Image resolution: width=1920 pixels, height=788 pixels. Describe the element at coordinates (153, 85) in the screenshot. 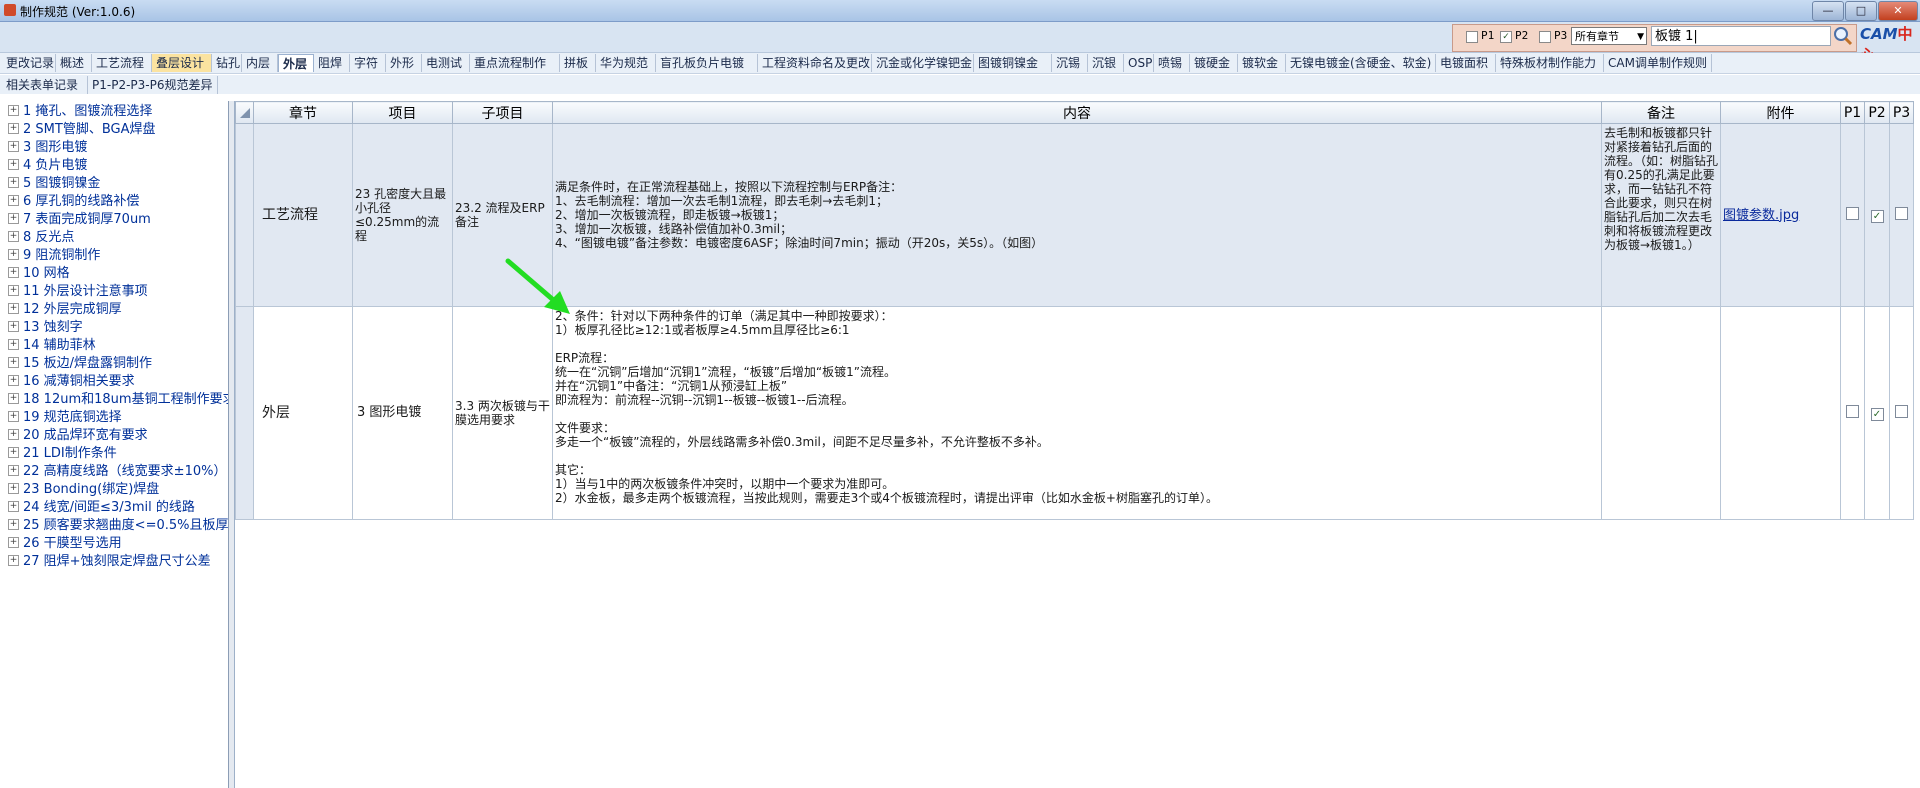

I see `tab2-1: P1-P2-P3-P6规范差异` at that location.